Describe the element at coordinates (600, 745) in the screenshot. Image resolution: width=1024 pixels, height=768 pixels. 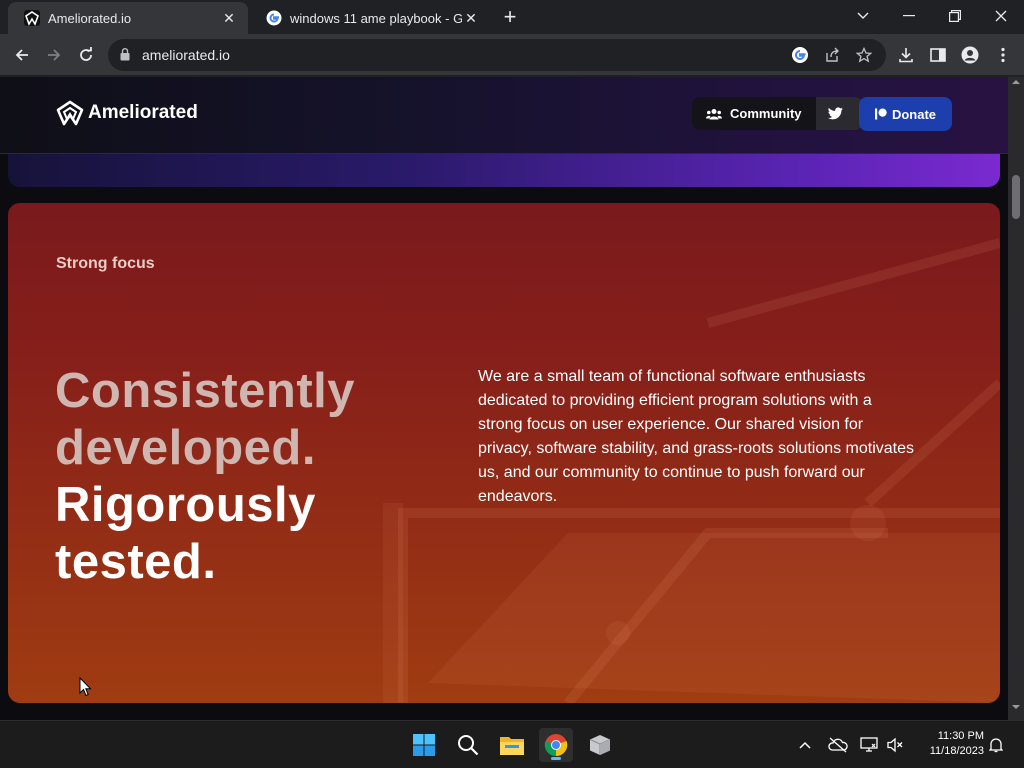
I see `package-icon` at that location.